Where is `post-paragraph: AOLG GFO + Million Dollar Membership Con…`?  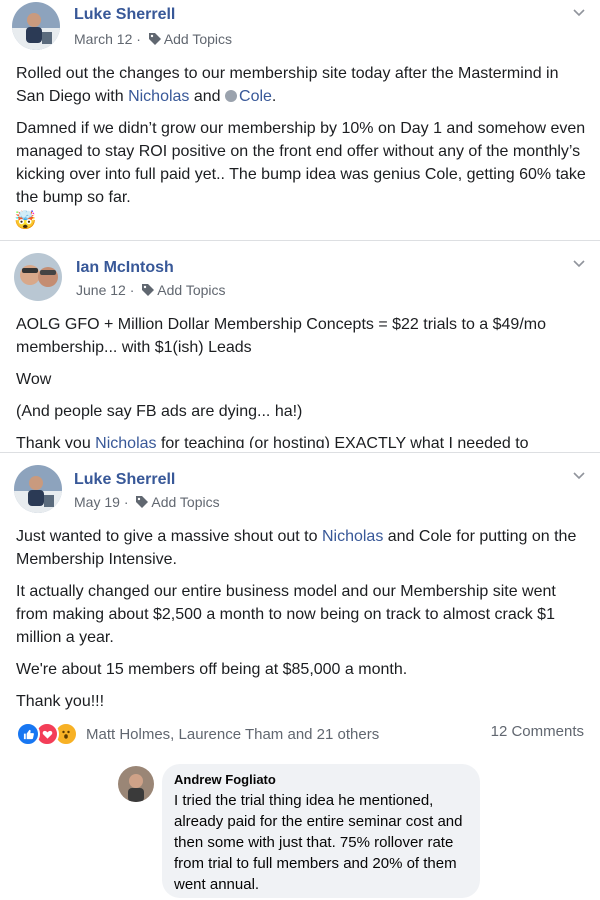
post-paragraph: AOLG GFO + Million Dollar Membership Con… is located at coordinates (281, 336).